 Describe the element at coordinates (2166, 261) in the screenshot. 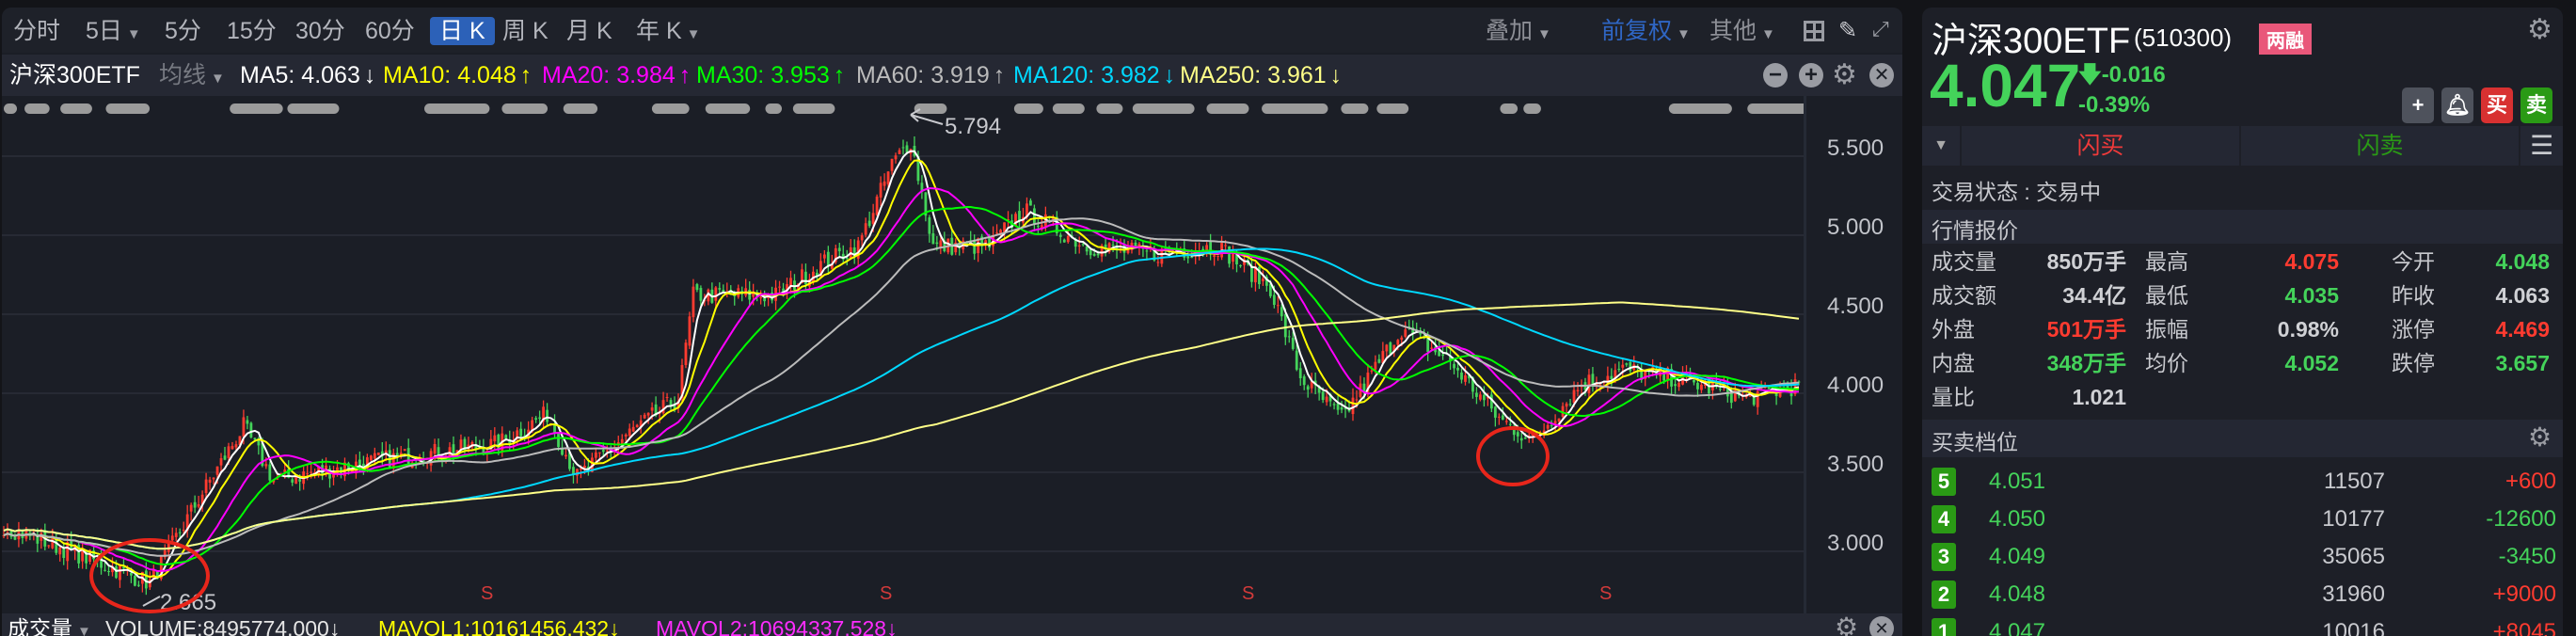

I see `stat-label: 最高` at that location.